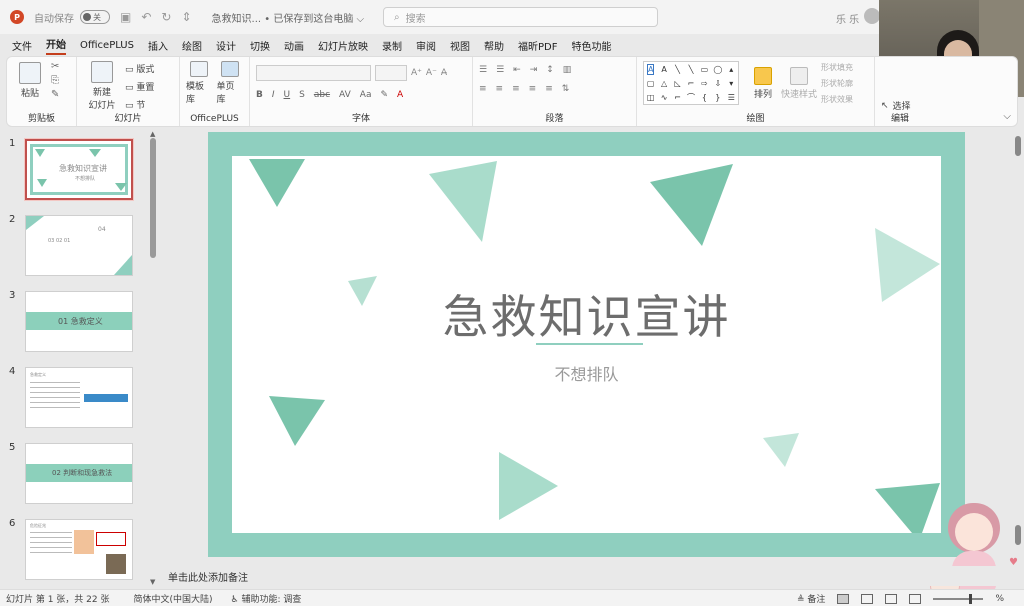  I want to click on cut-icon: ✂, so click(55, 66).